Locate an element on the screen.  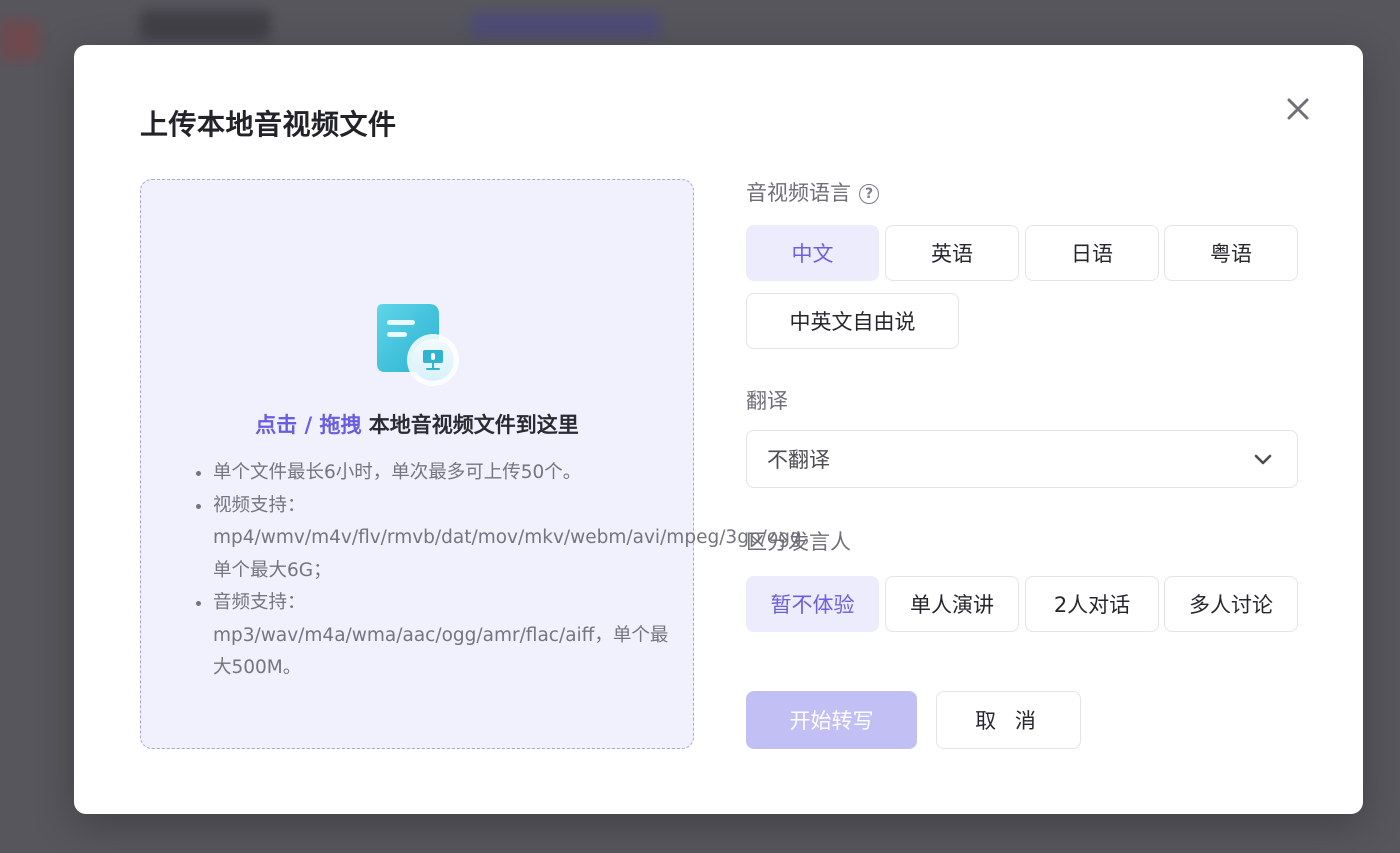
question-circle-icon: ? is located at coordinates (869, 194).